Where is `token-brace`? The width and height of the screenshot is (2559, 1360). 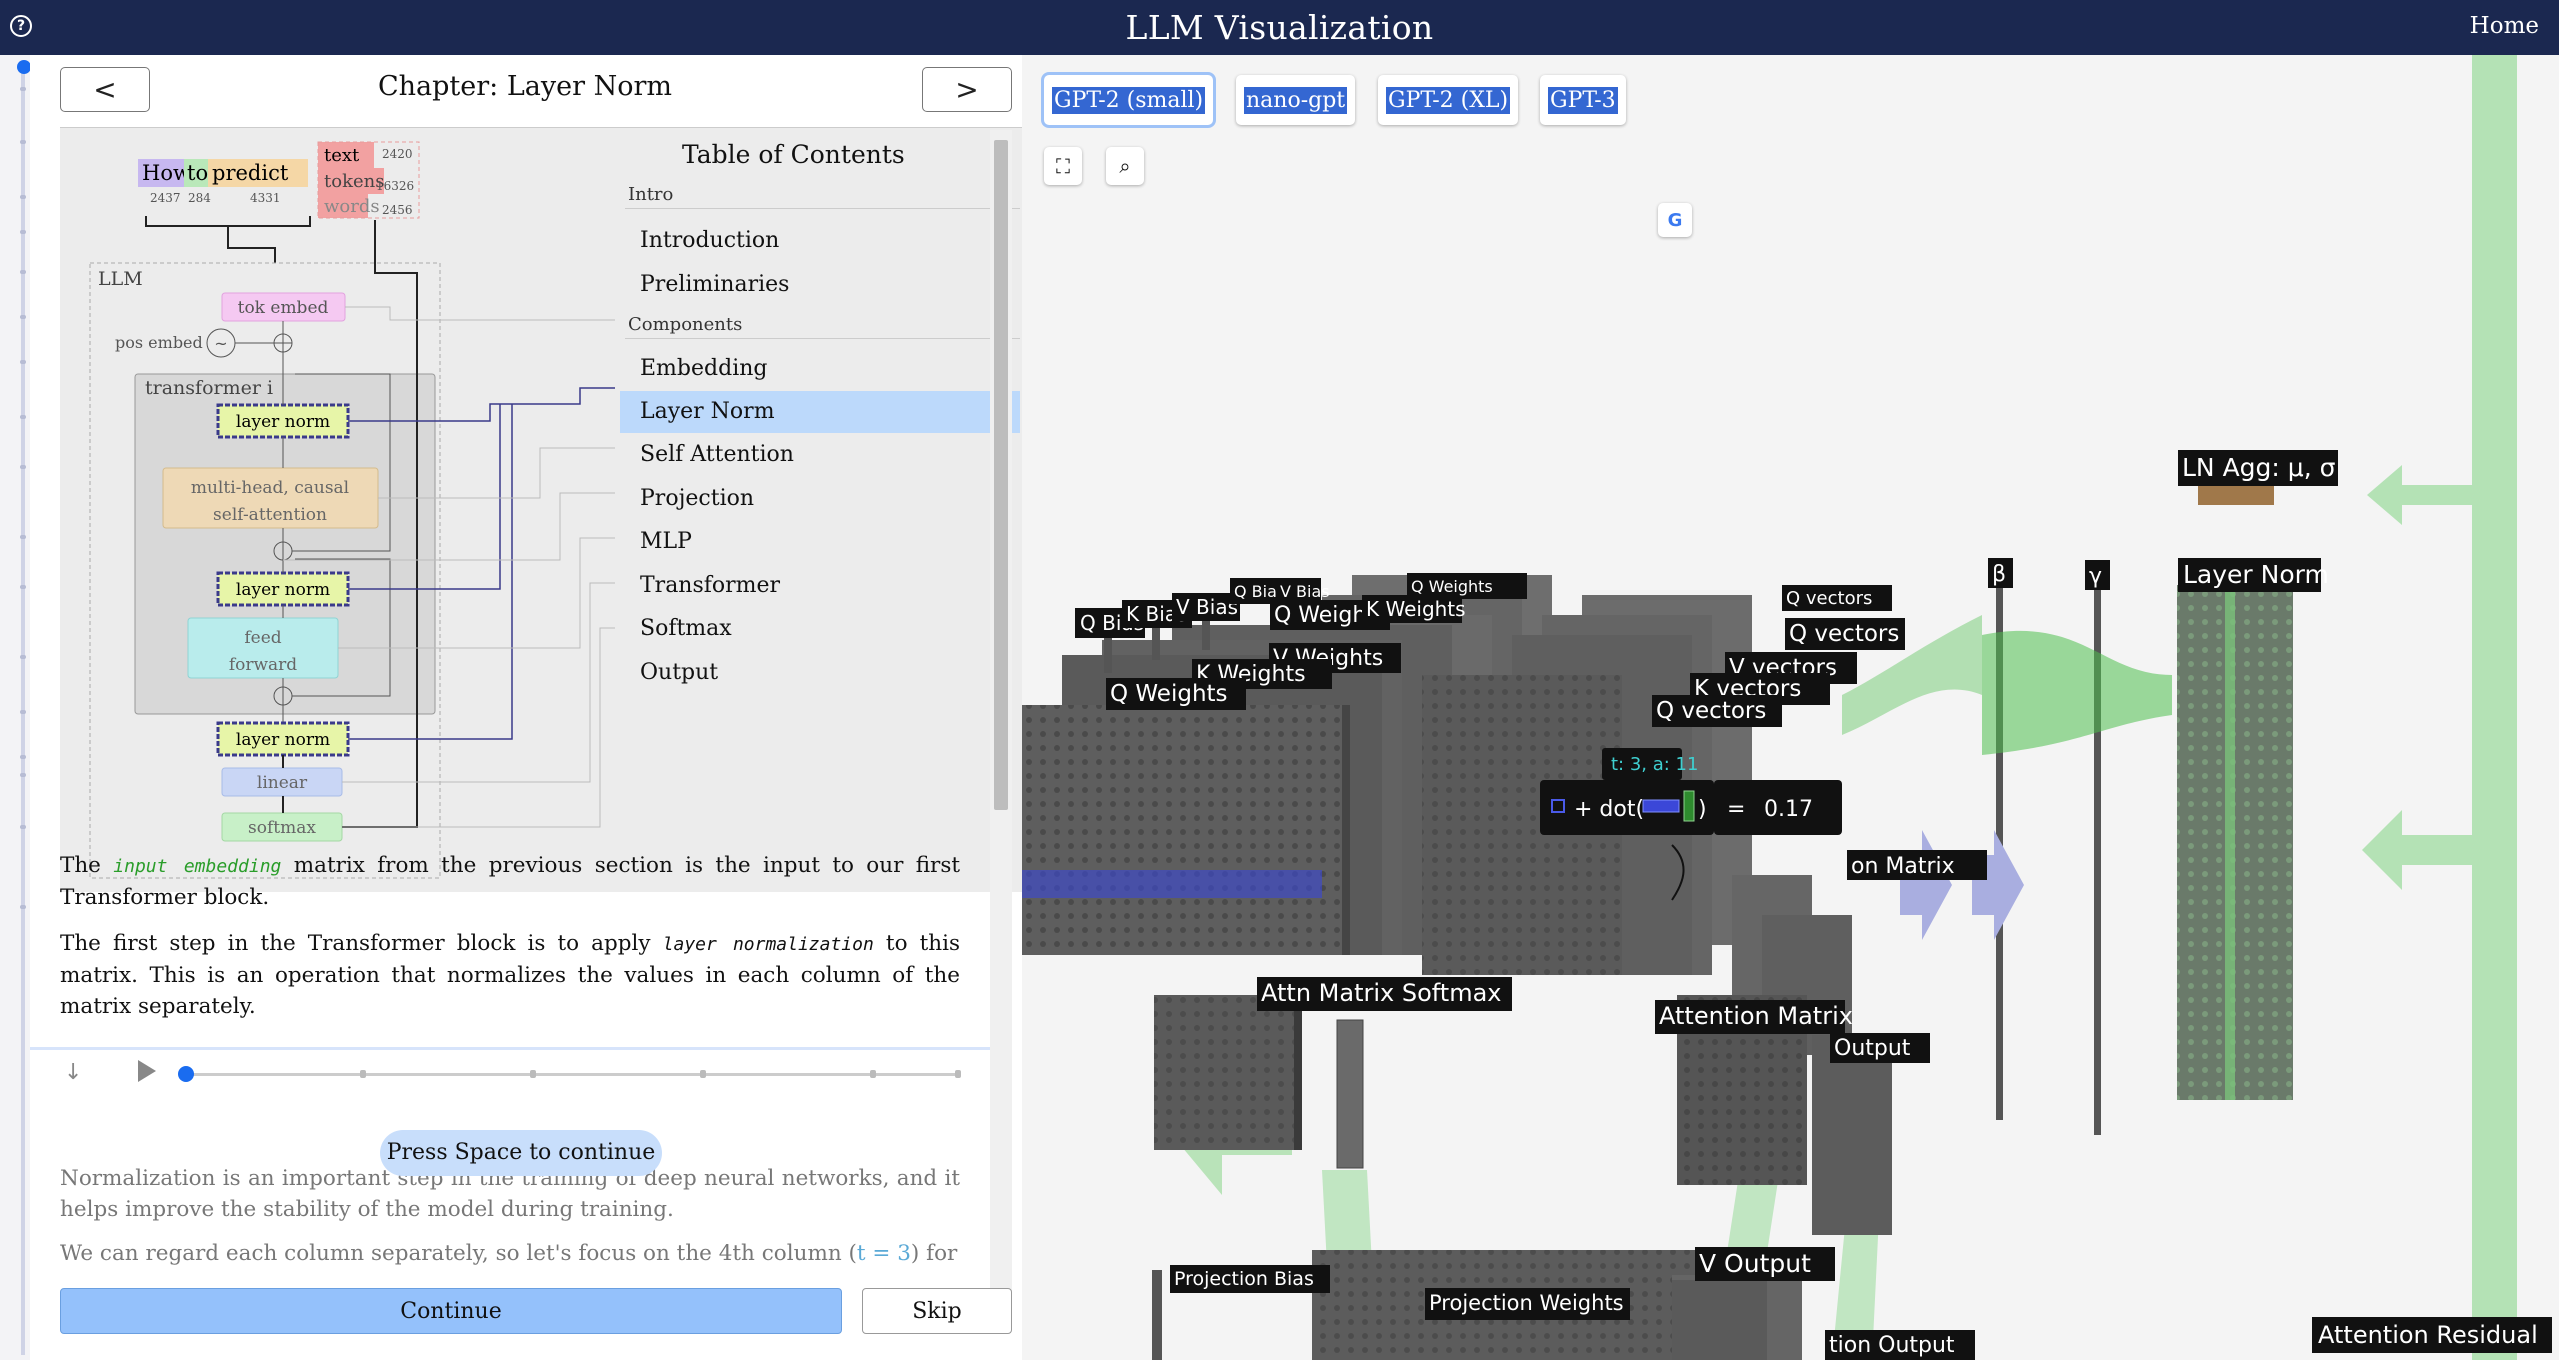 token-brace is located at coordinates (228, 239).